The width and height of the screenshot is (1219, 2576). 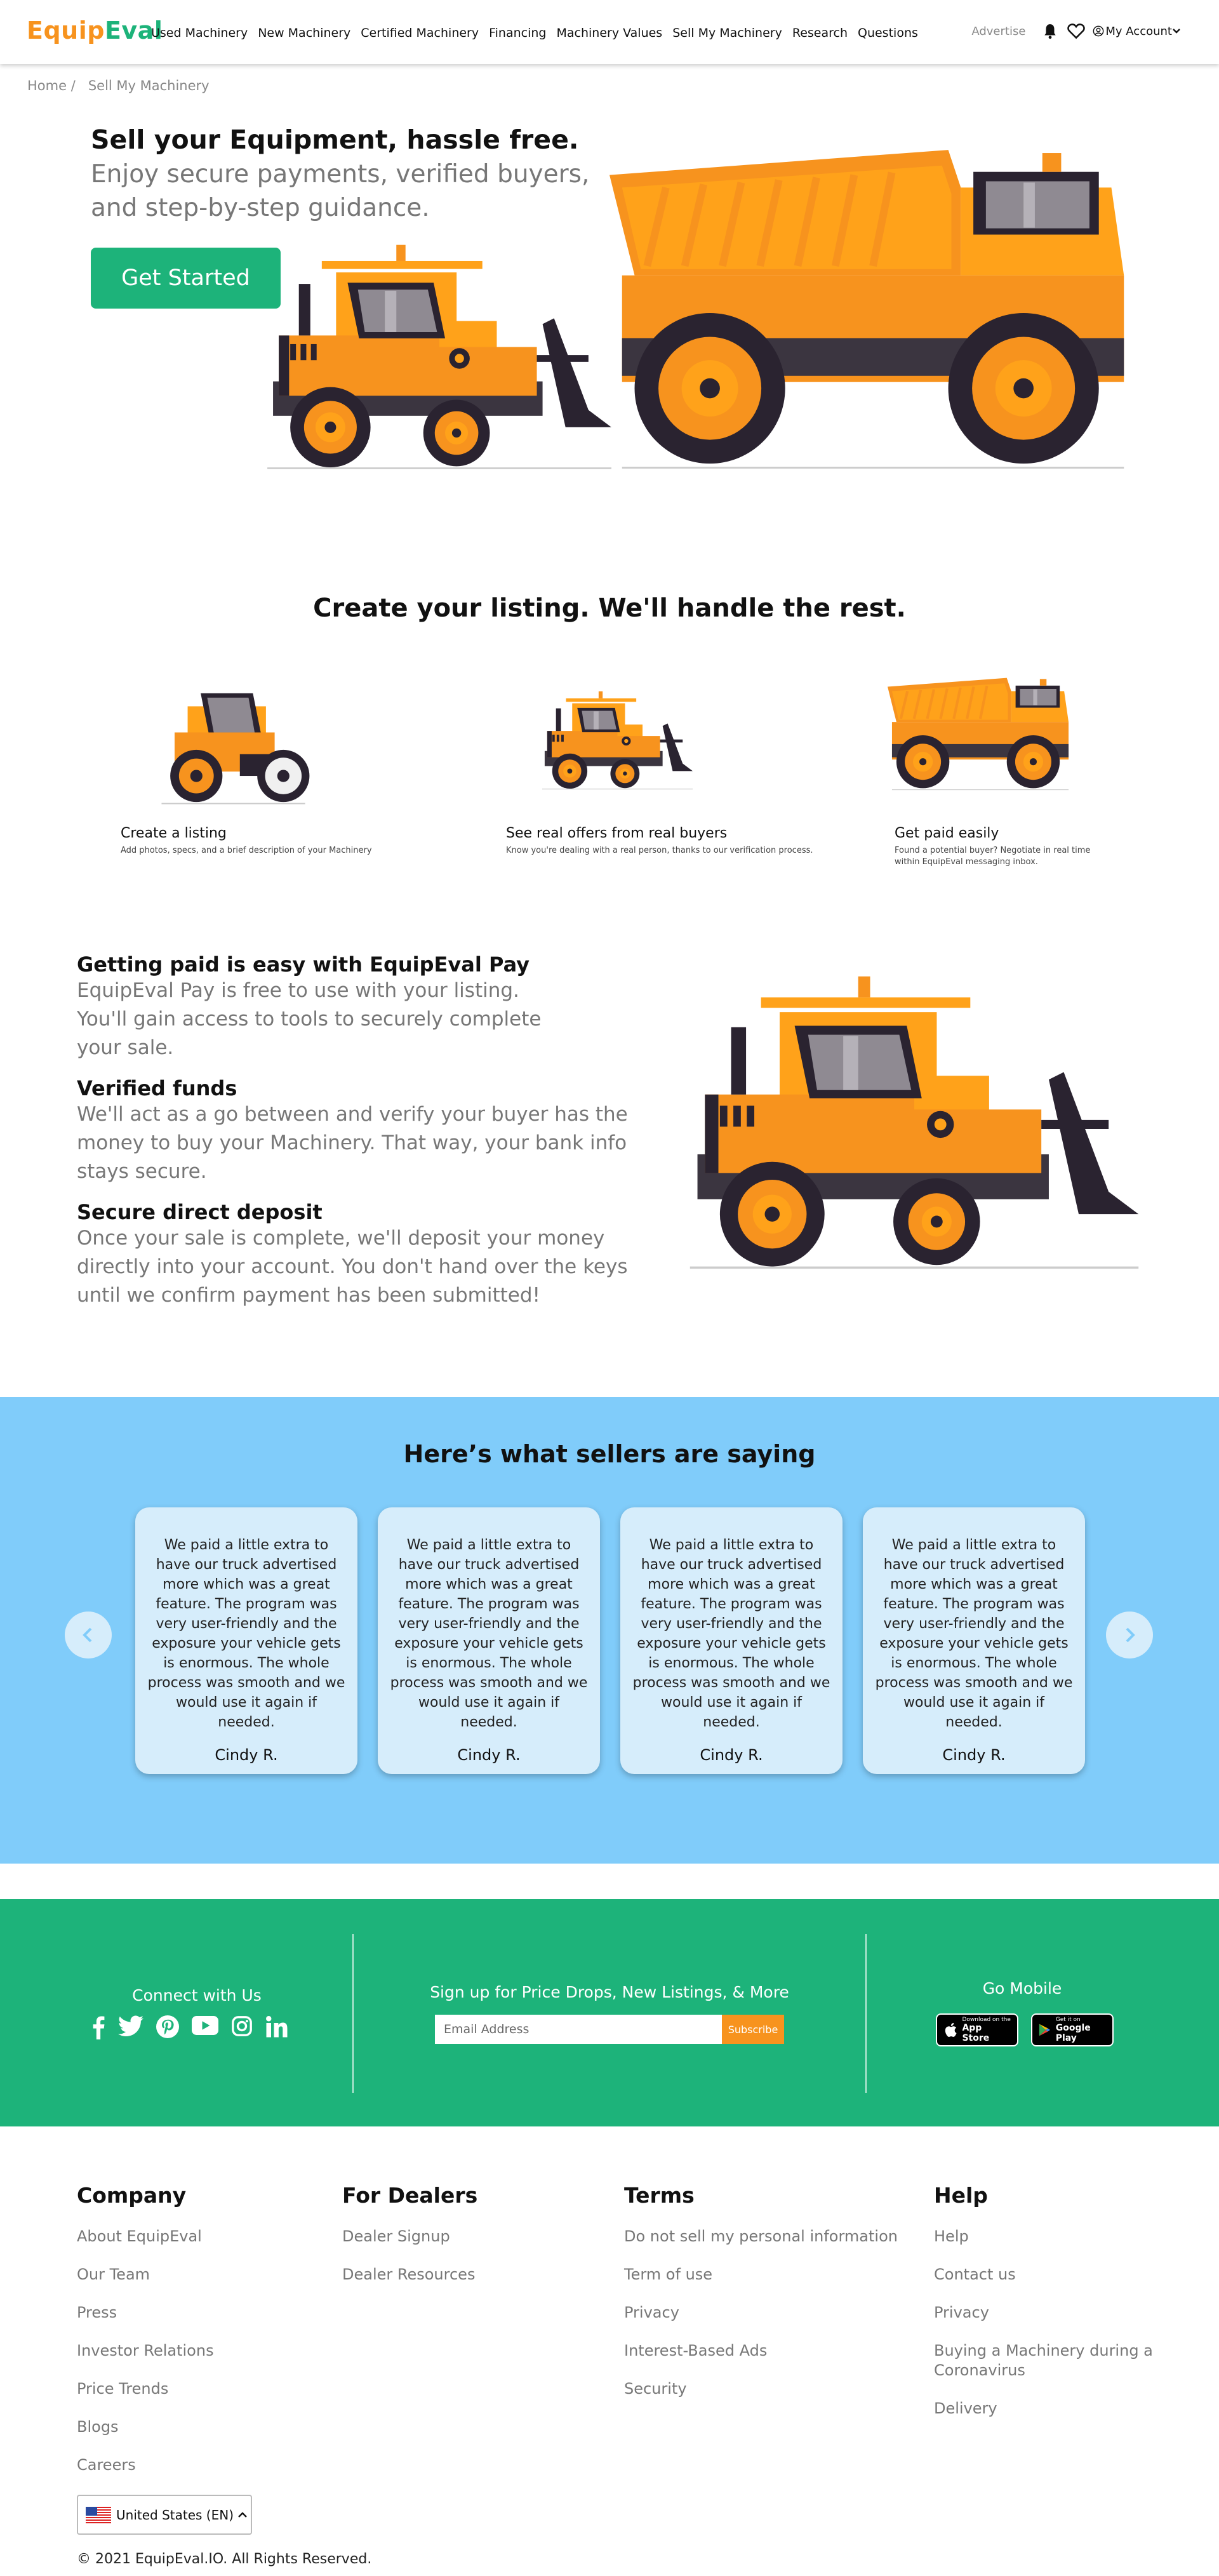 I want to click on header-actions: Advertise My Account, so click(x=1076, y=31).